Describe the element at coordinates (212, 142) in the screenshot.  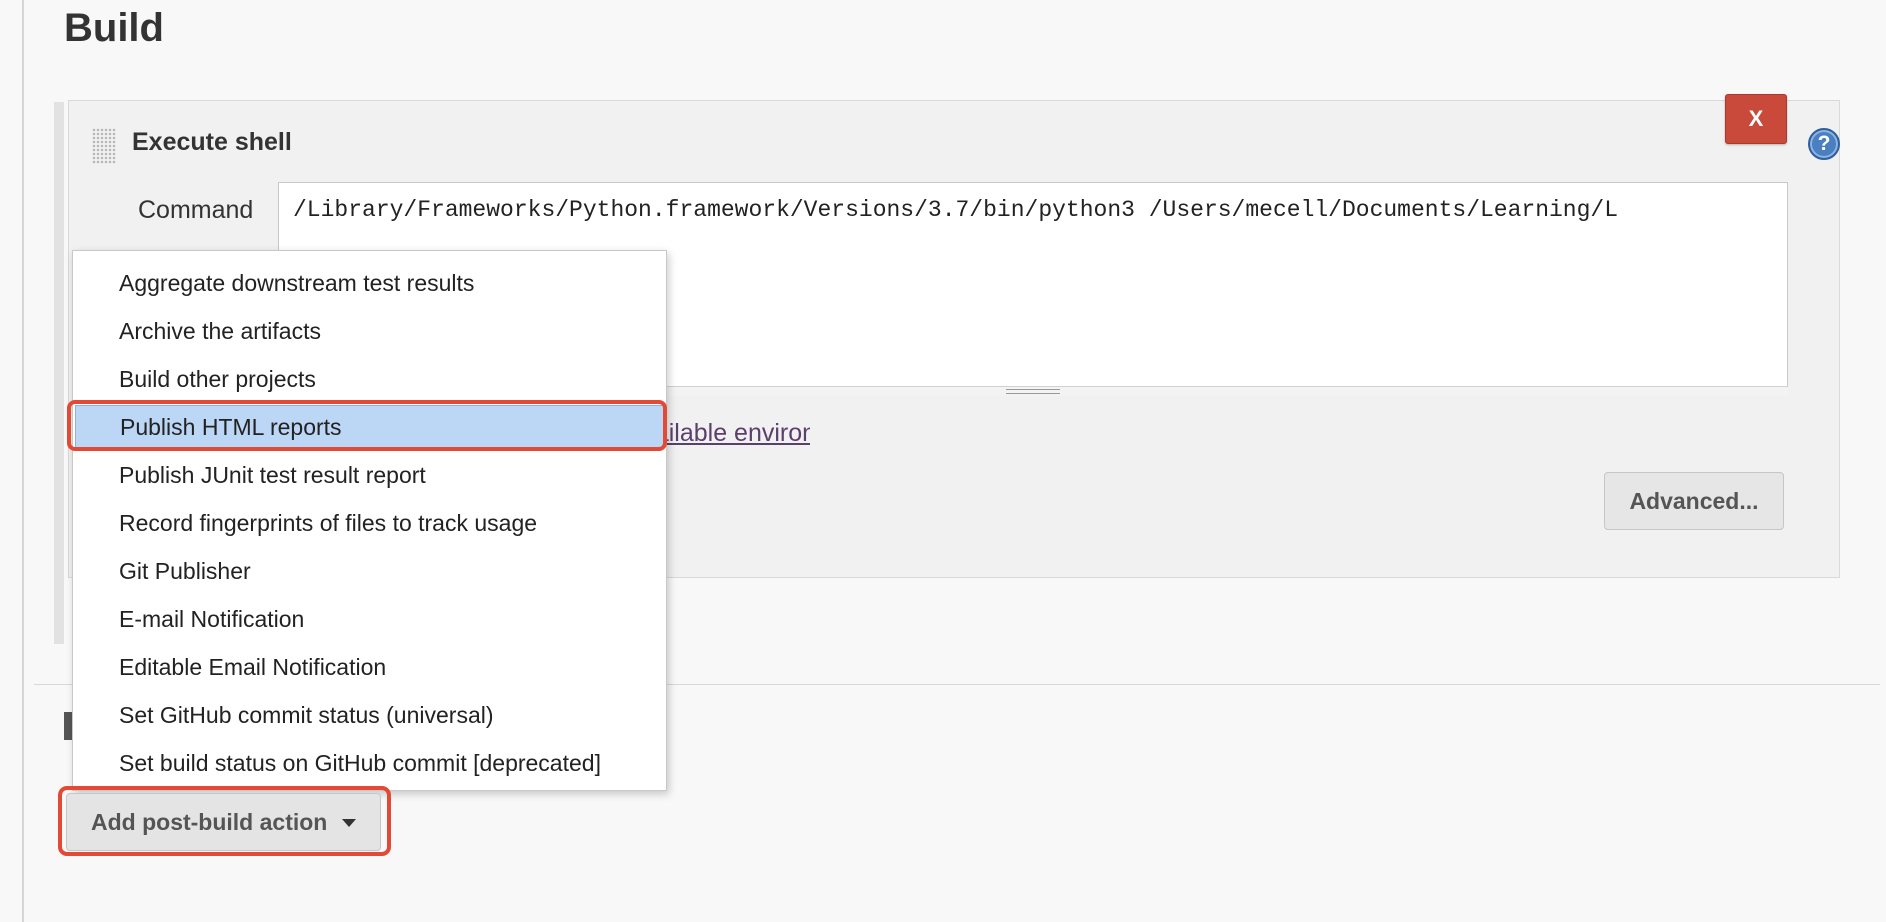
I see `step-title: Execute shell` at that location.